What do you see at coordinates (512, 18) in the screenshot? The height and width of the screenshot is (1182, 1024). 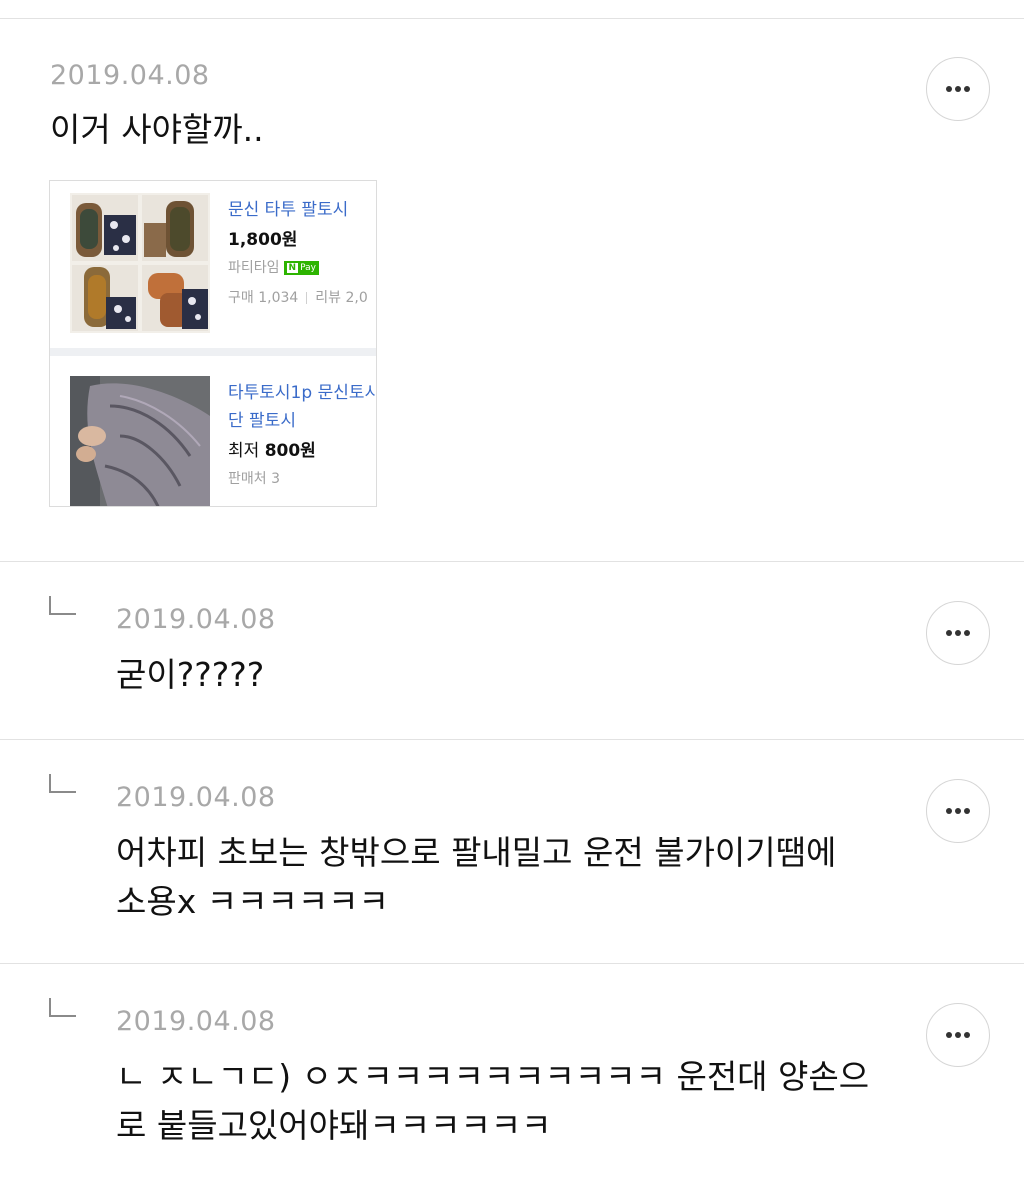 I see `top-divider` at bounding box center [512, 18].